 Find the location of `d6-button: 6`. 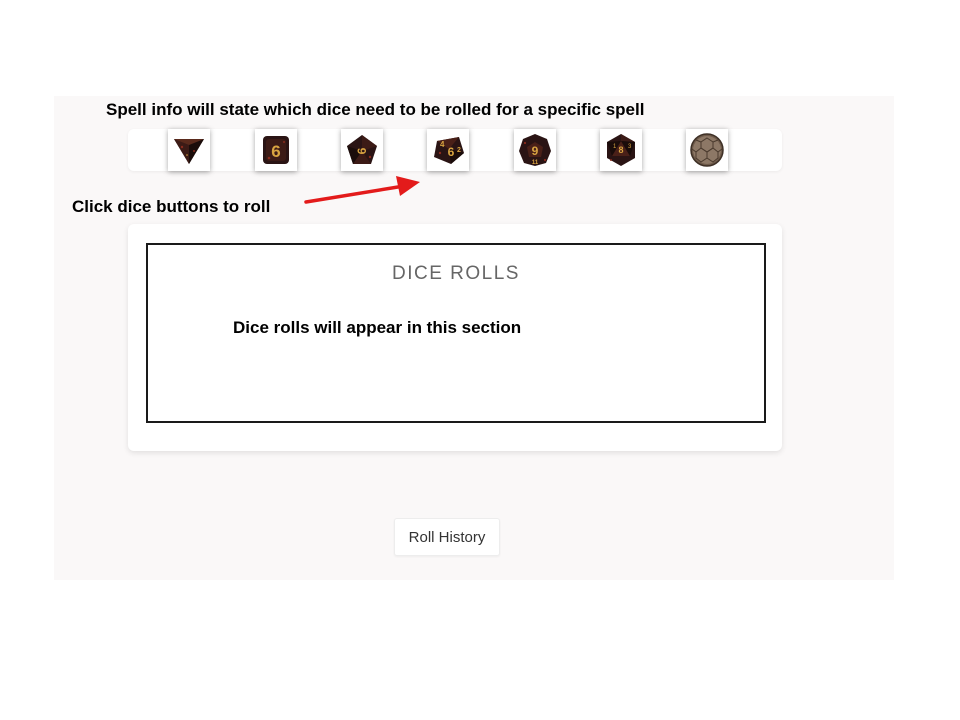

d6-button: 6 is located at coordinates (276, 150).